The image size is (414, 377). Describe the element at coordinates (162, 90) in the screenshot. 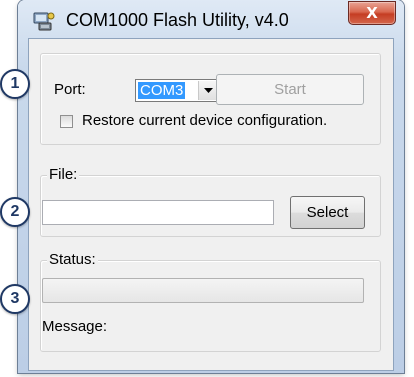

I see `port-selected-value: COM3` at that location.